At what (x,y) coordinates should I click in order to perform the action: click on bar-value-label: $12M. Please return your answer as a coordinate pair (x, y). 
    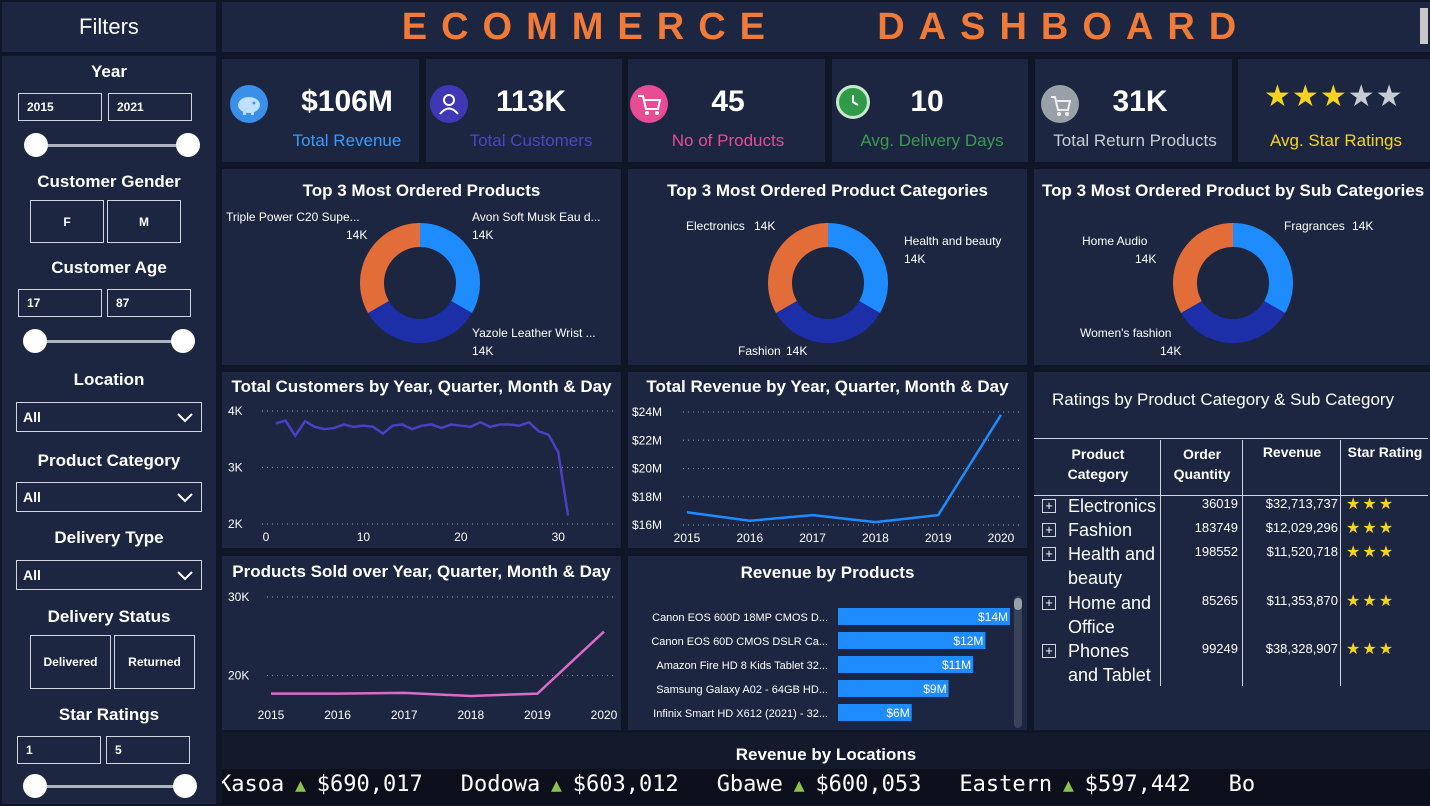
    Looking at the image, I should click on (968, 641).